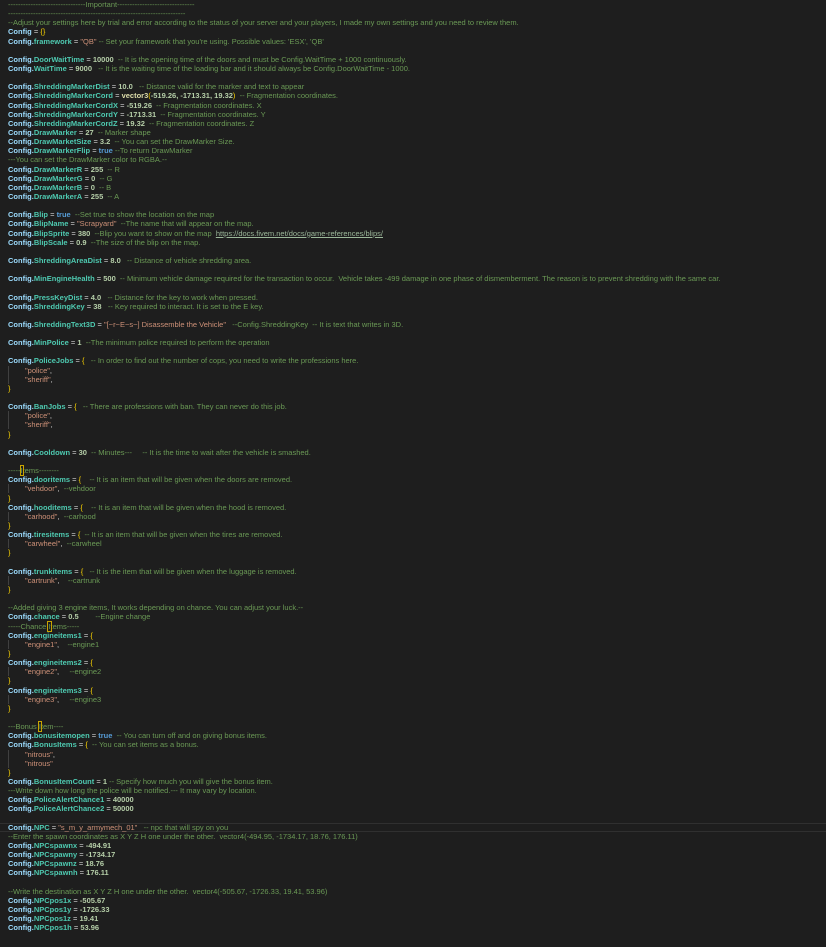 This screenshot has width=826, height=947. Describe the element at coordinates (417, 616) in the screenshot. I see `code-line: Config.chance = 0.5 --Engine change` at that location.